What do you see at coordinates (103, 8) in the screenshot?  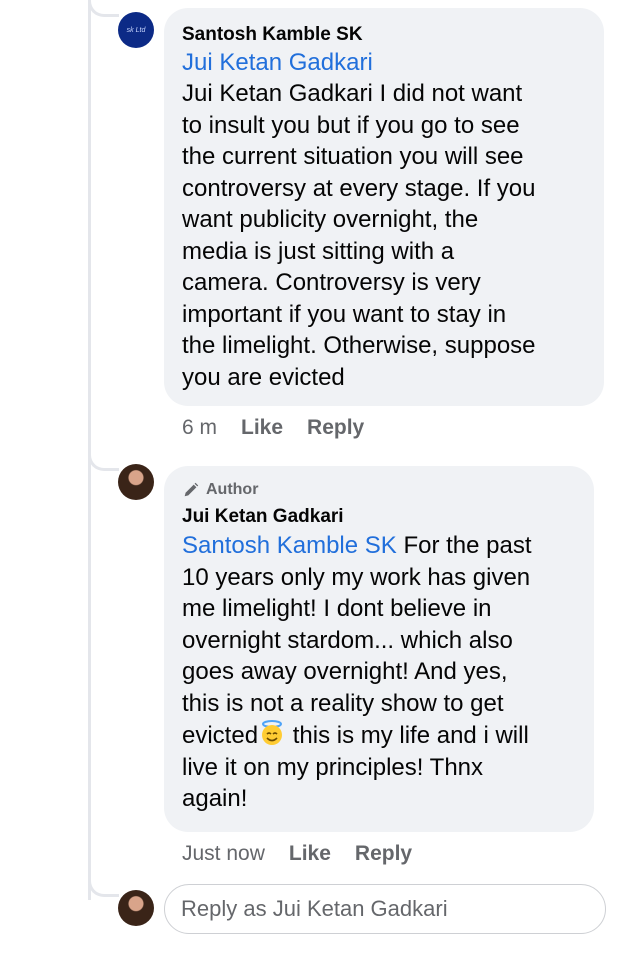 I see `thread-connector-top` at bounding box center [103, 8].